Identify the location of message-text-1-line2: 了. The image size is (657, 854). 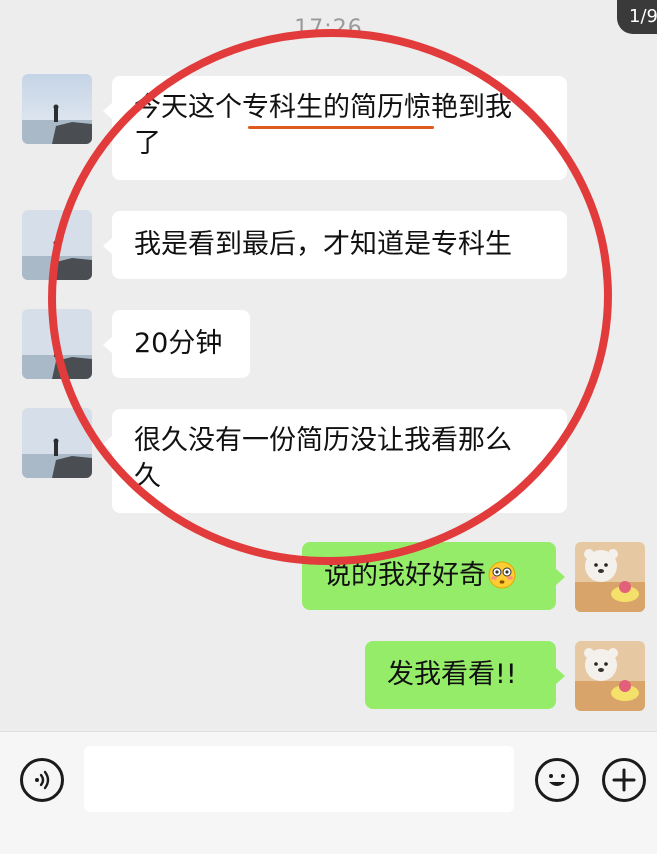
(147, 143).